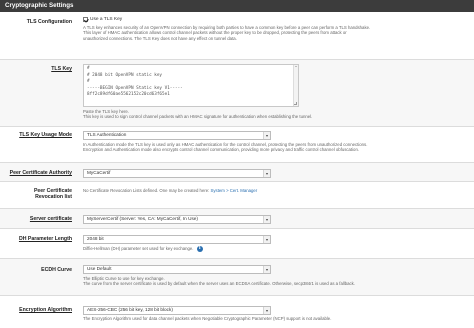  What do you see at coordinates (275, 20) in the screenshot?
I see `use-tls-key-option: Use a TLS Key` at bounding box center [275, 20].